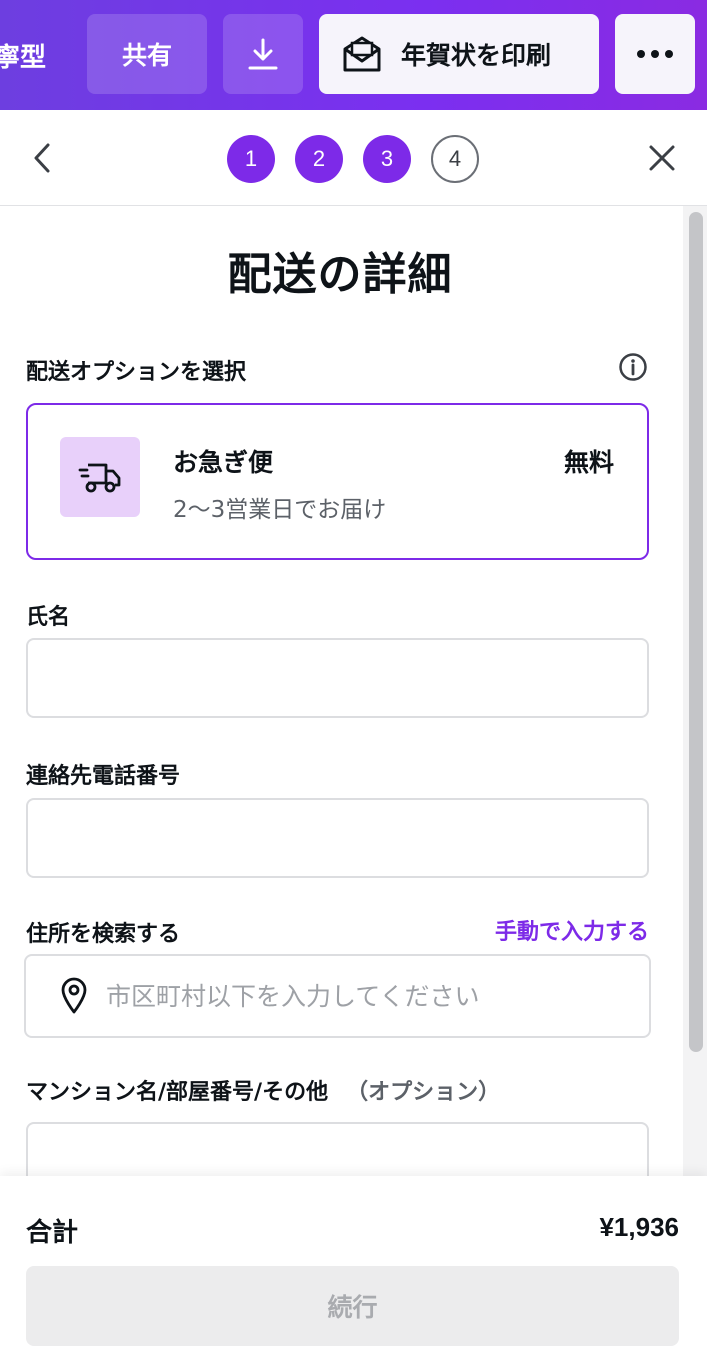 The height and width of the screenshot is (1362, 707). I want to click on total-amount: ¥1,936, so click(639, 1227).